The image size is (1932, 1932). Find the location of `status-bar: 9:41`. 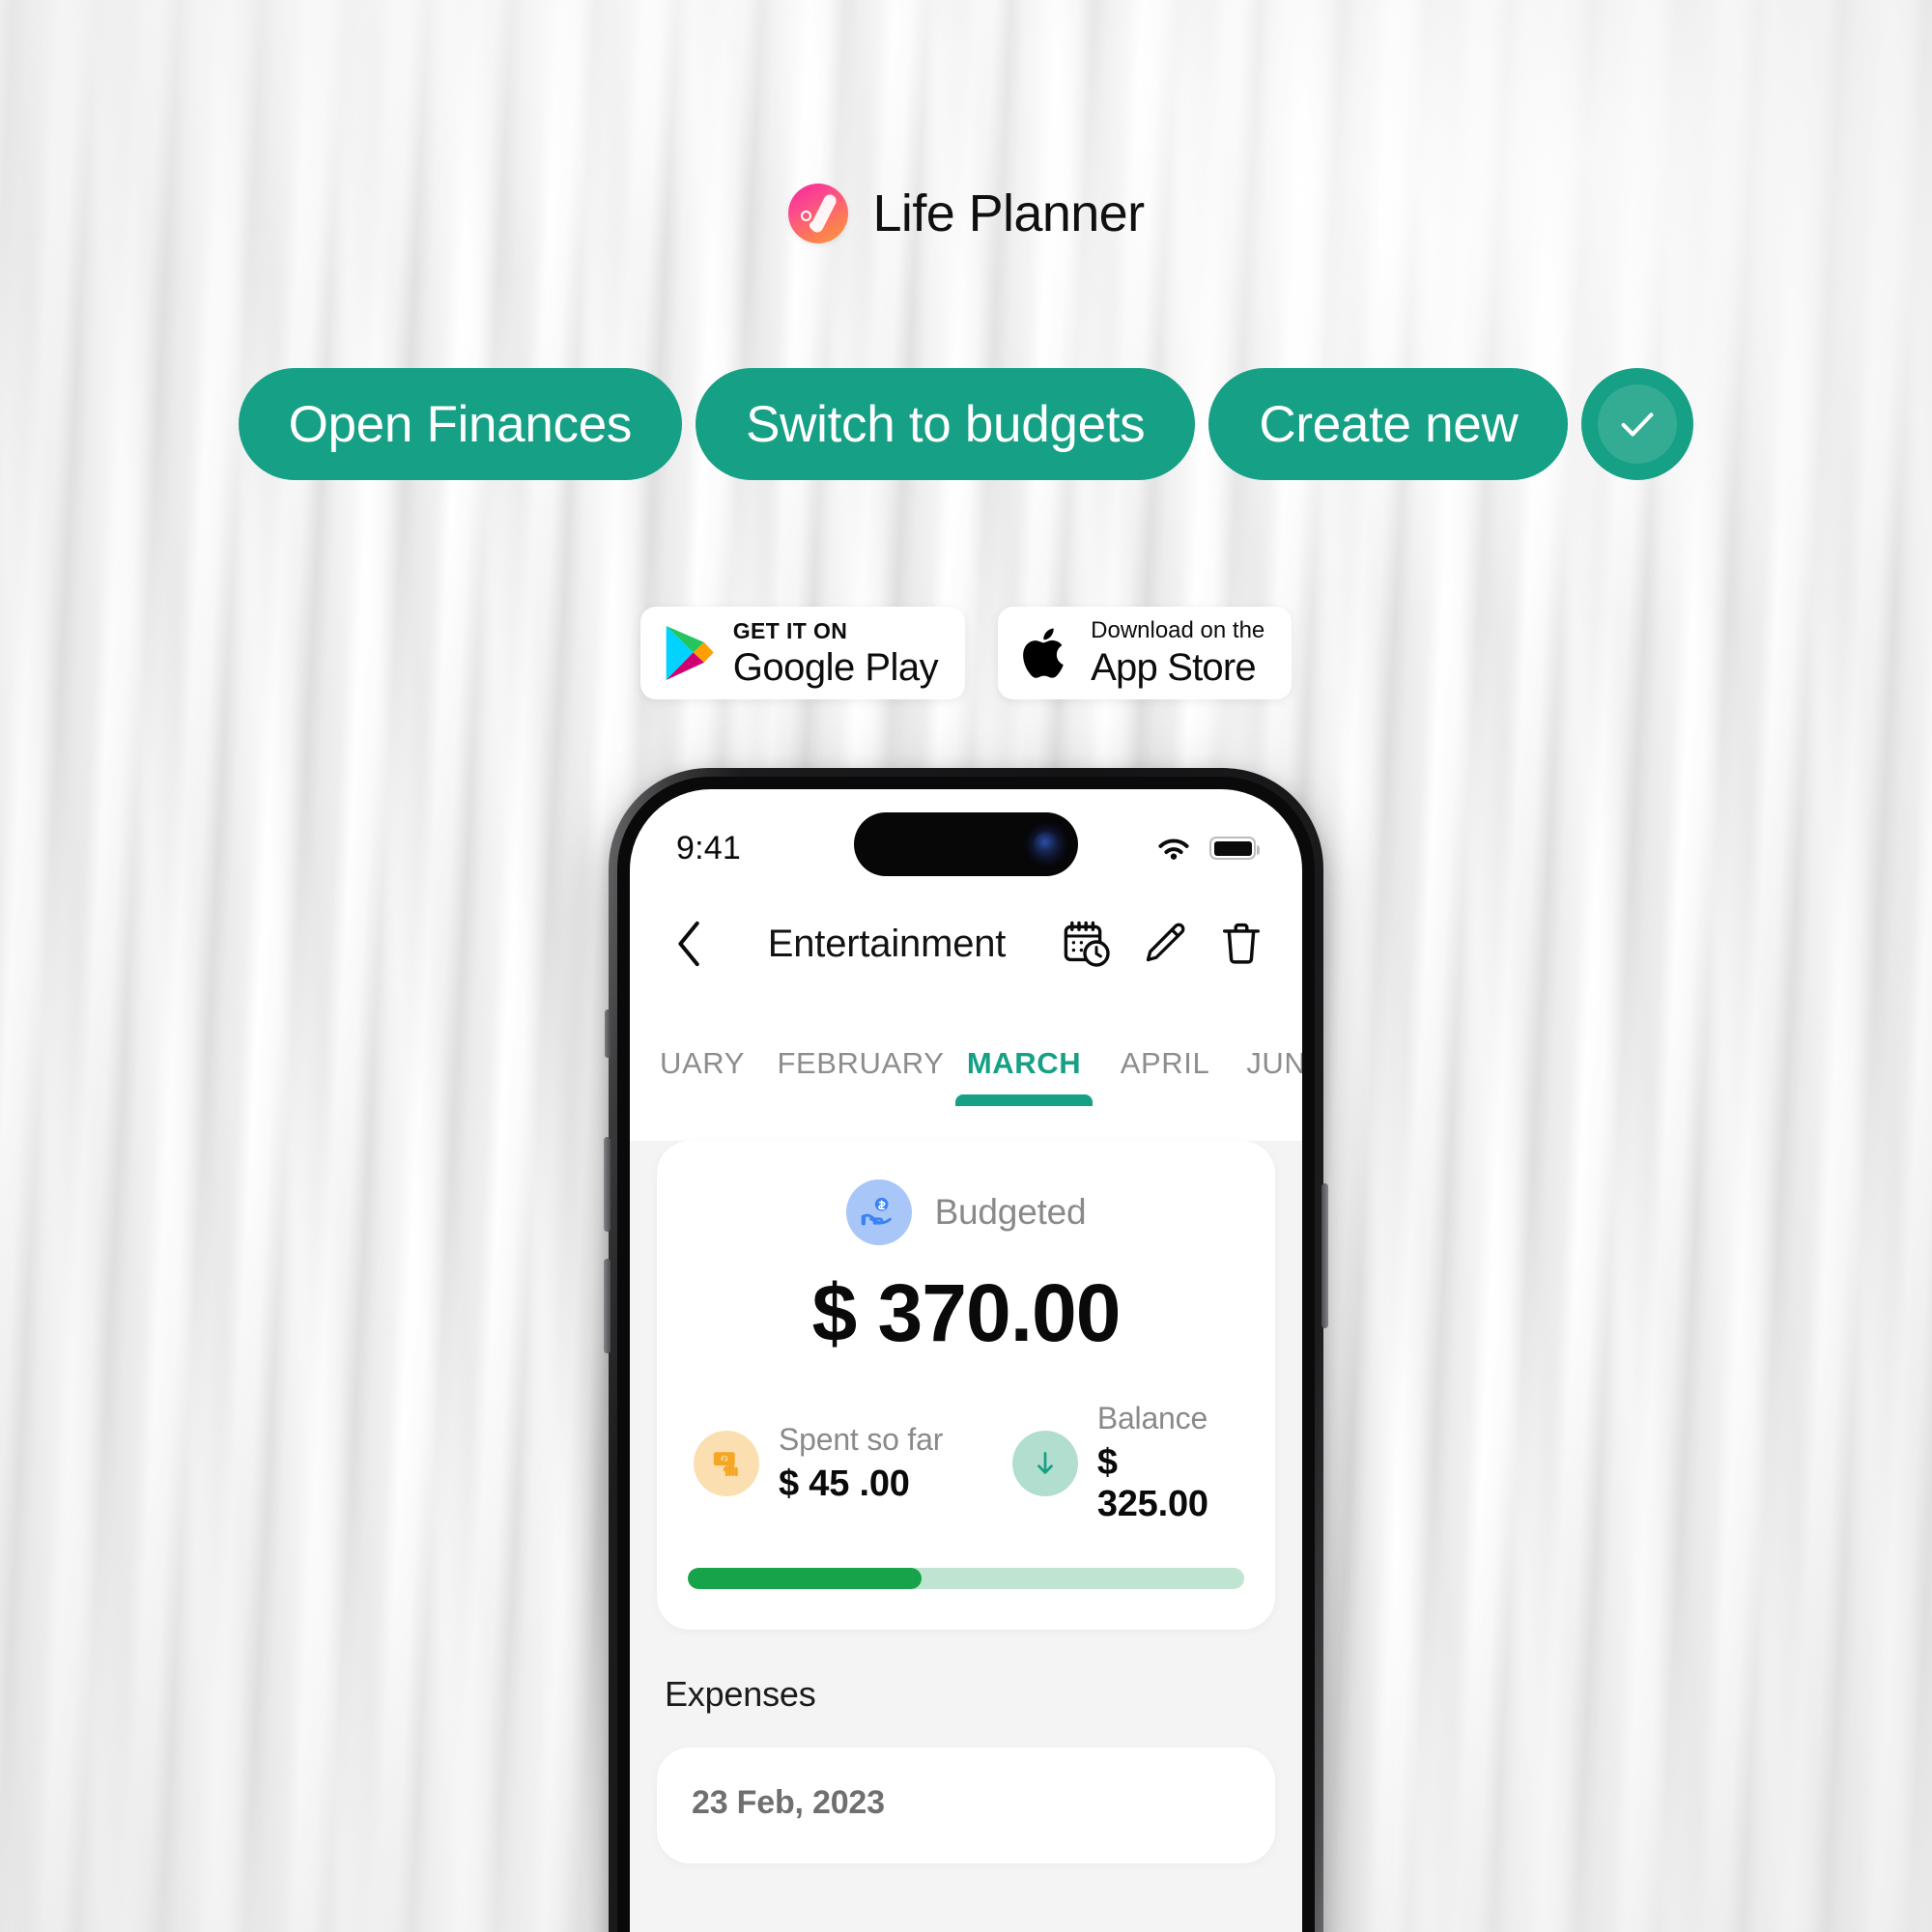

status-bar: 9:41 is located at coordinates (966, 839).